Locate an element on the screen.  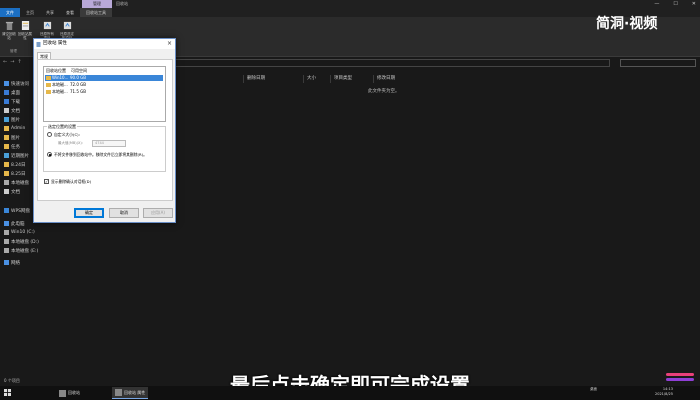
empty-bin-icon is located at coordinates (9, 25).